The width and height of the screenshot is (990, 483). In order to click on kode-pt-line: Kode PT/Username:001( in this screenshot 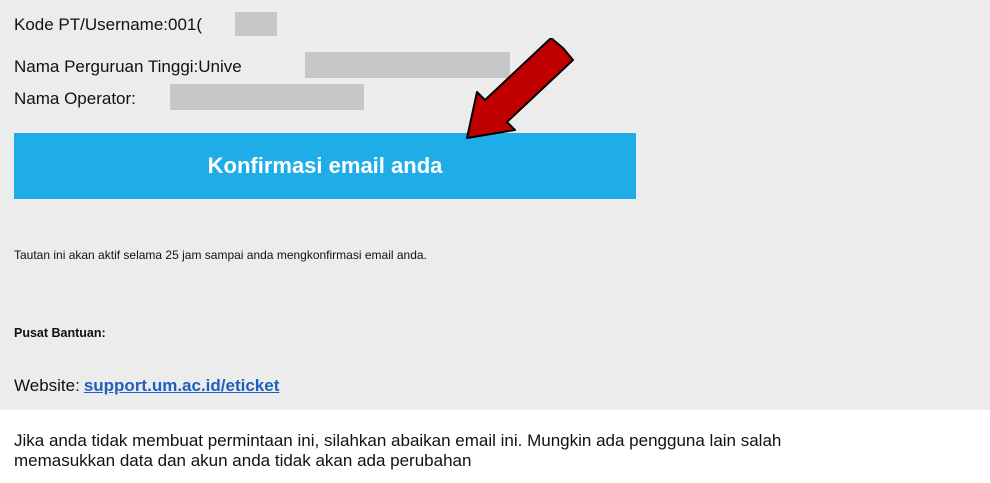, I will do `click(108, 25)`.